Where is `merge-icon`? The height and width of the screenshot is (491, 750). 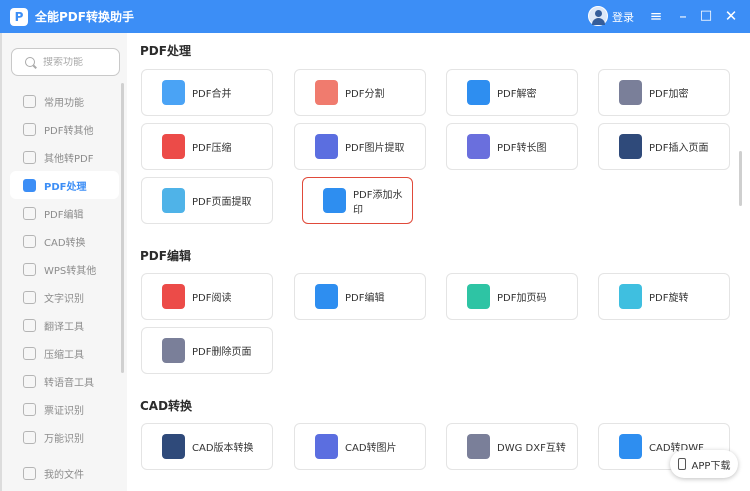 merge-icon is located at coordinates (173, 92).